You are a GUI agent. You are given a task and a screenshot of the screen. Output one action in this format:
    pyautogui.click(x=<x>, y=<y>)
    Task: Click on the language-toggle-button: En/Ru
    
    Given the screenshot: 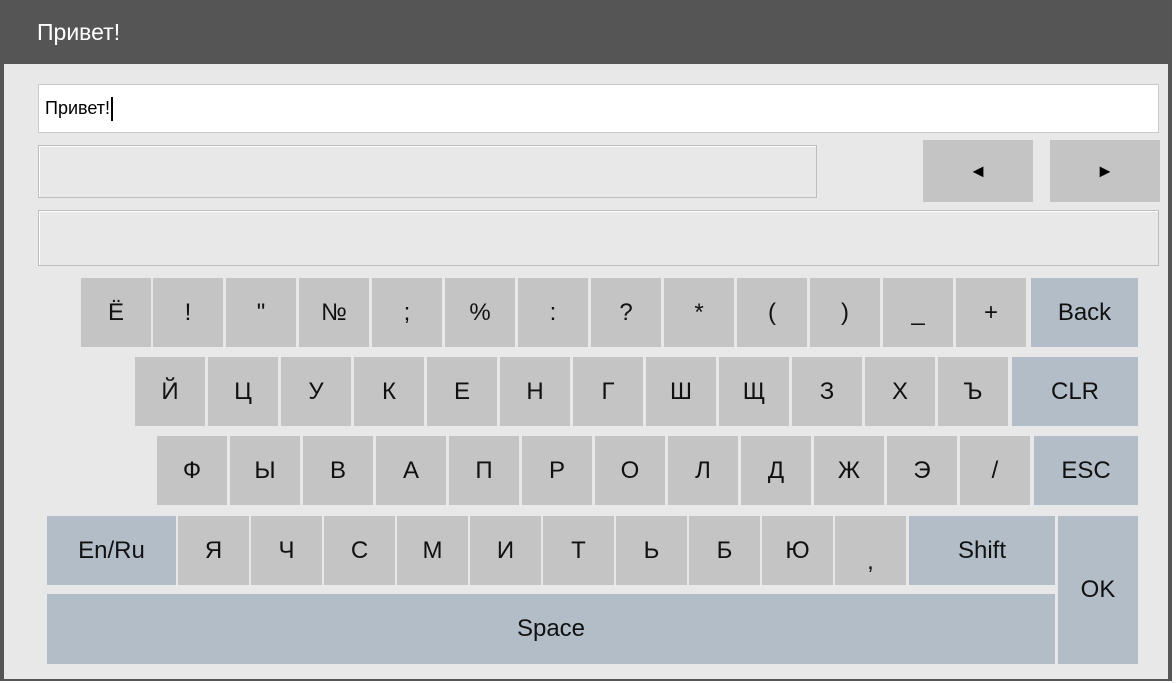 What is the action you would take?
    pyautogui.click(x=111, y=550)
    